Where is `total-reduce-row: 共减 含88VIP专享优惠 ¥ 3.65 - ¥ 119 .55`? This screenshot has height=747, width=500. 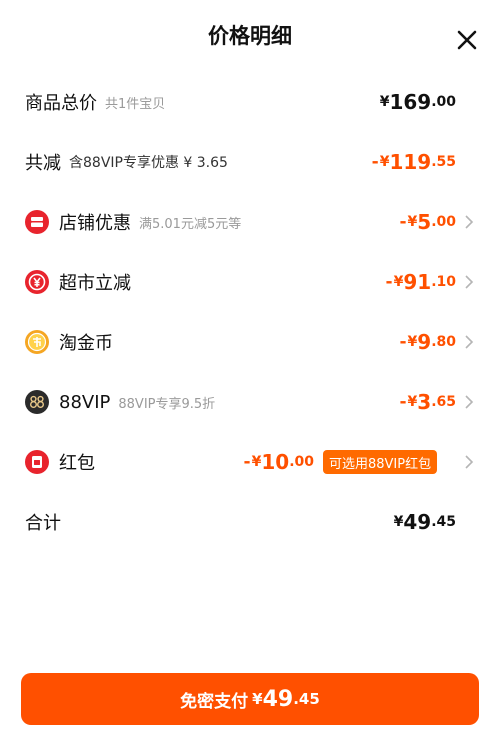 total-reduce-row: 共减 含88VIP专享优惠 ¥ 3.65 - ¥ 119 .55 is located at coordinates (250, 162).